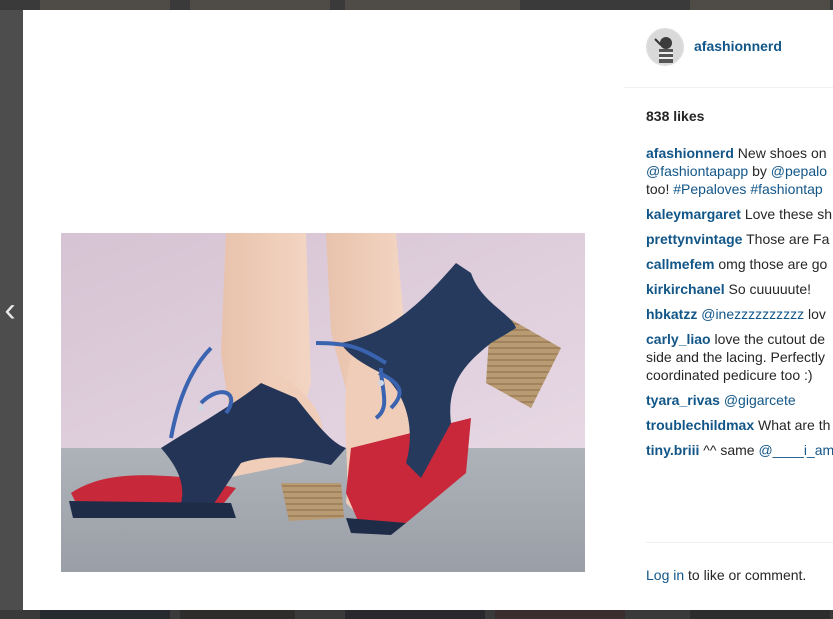  I want to click on chevron-left-icon: ‹, so click(10, 310).